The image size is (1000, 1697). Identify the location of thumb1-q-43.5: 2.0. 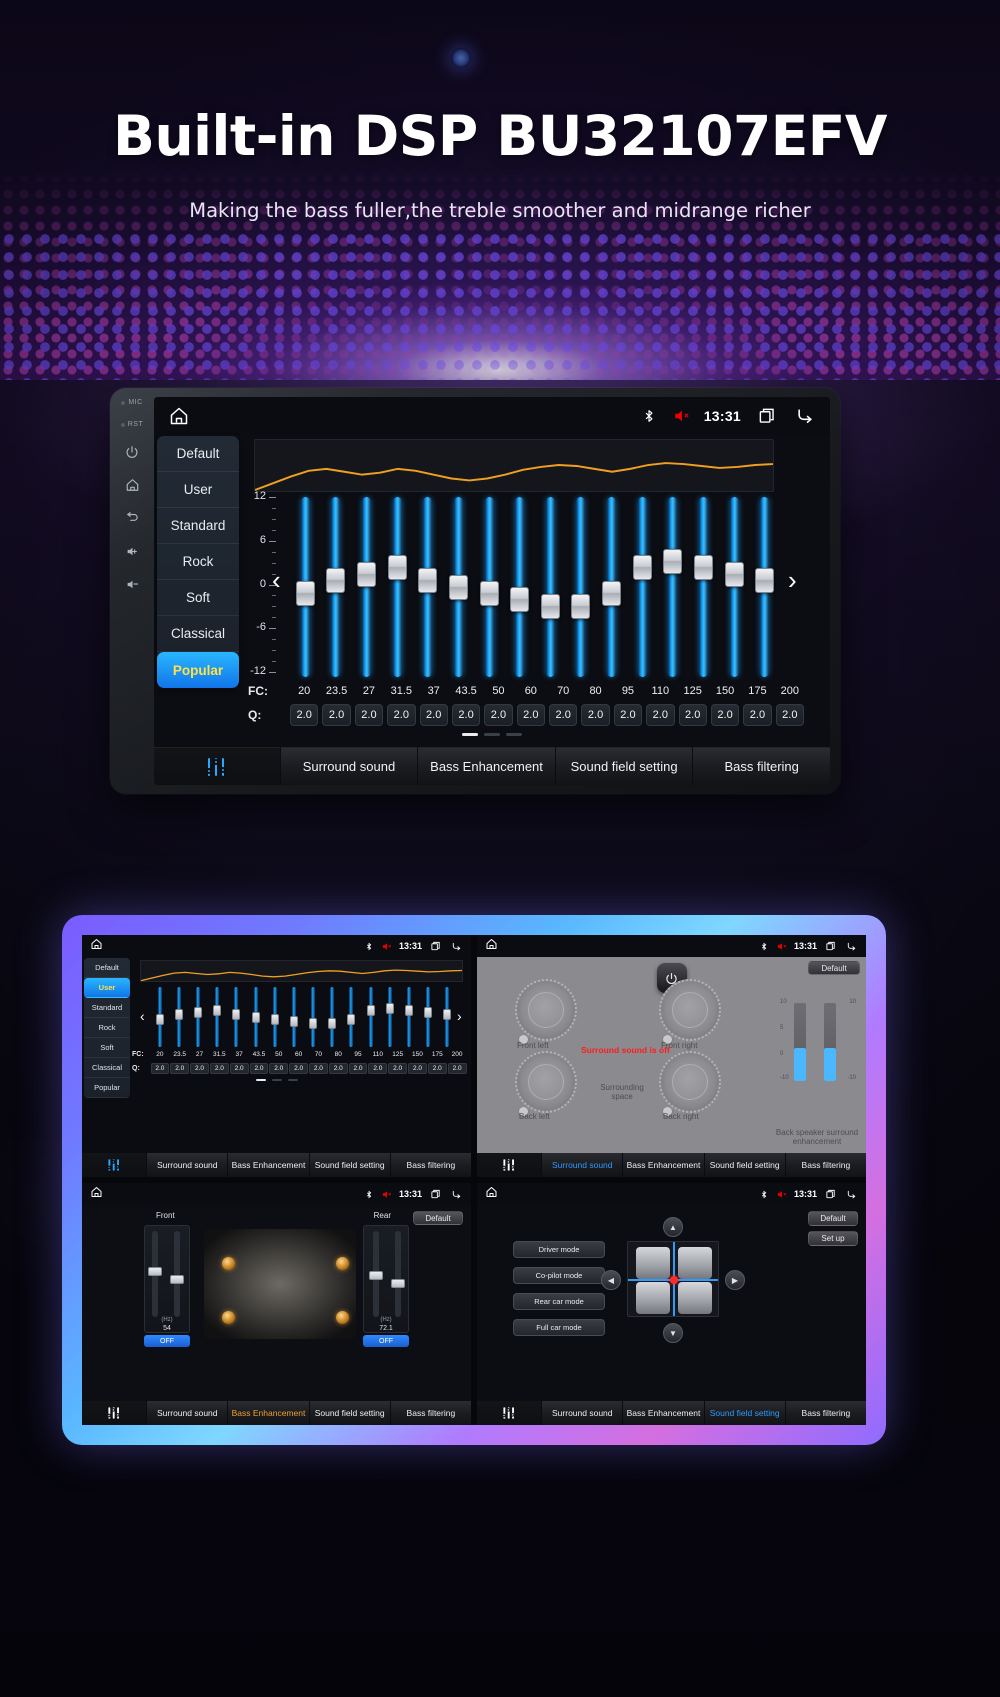
(259, 1068).